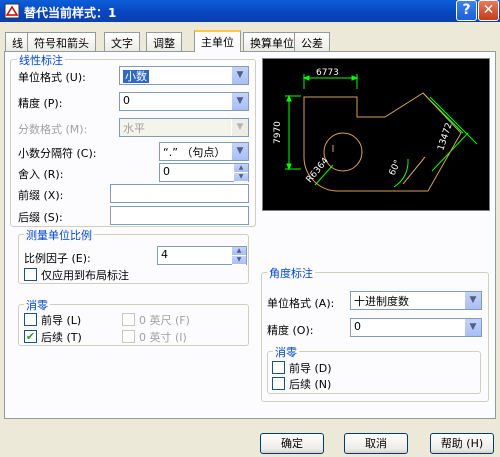 The width and height of the screenshot is (500, 457). Describe the element at coordinates (462, 443) in the screenshot. I see `help-button: 帮助 (H)` at that location.